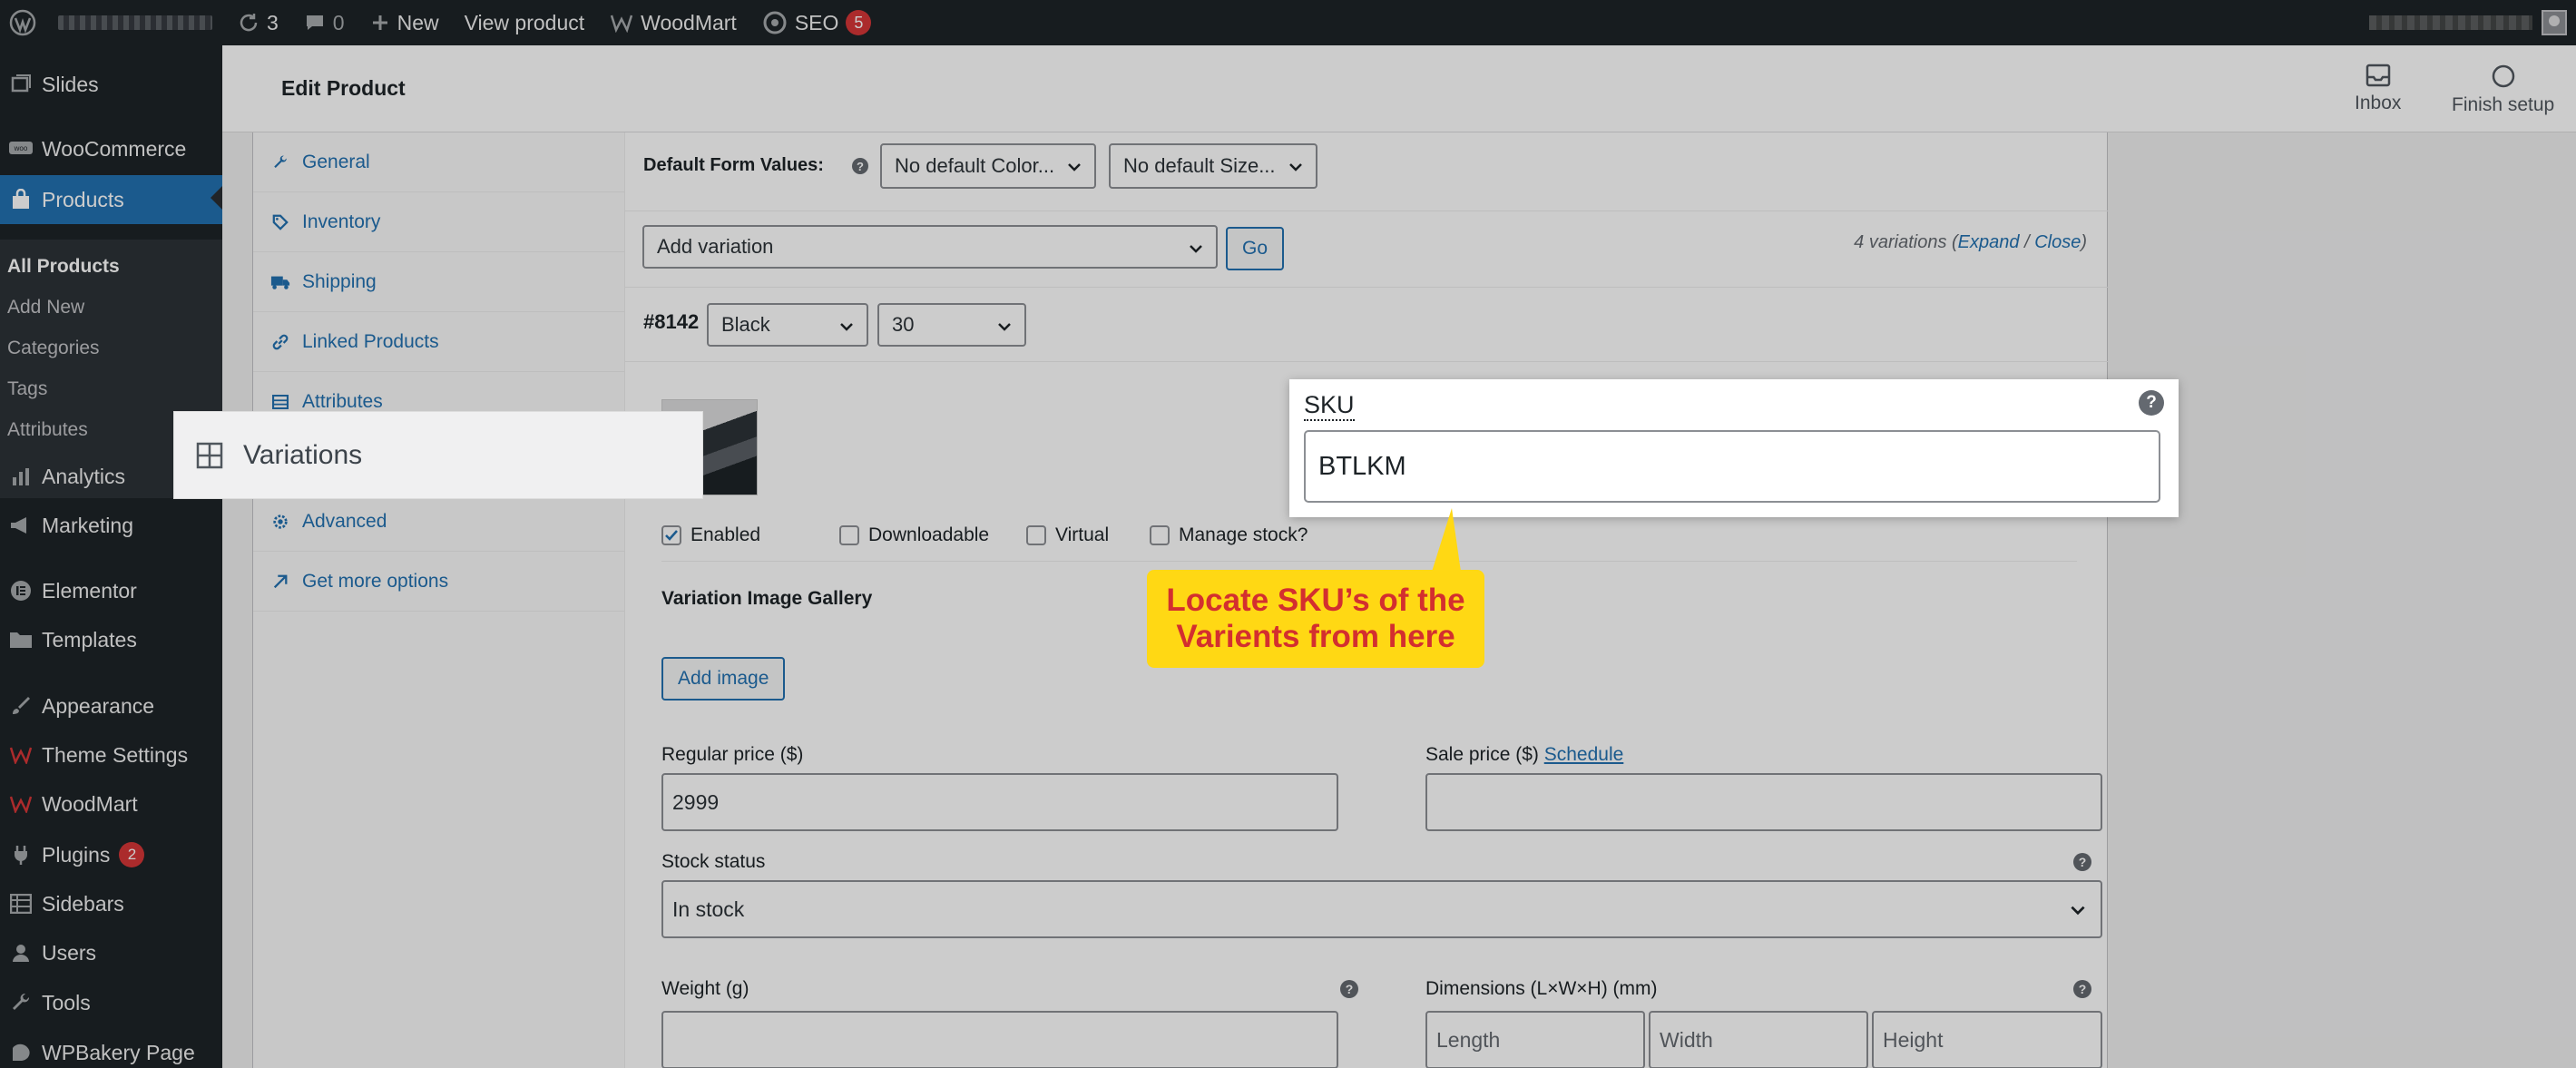  What do you see at coordinates (342, 401) in the screenshot?
I see `tab-label: Attributes` at bounding box center [342, 401].